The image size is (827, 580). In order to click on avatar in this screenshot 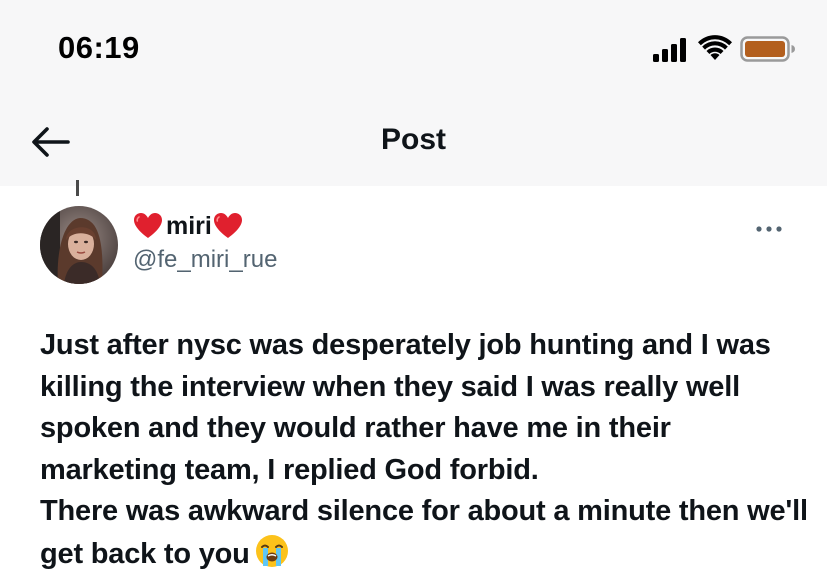, I will do `click(79, 245)`.